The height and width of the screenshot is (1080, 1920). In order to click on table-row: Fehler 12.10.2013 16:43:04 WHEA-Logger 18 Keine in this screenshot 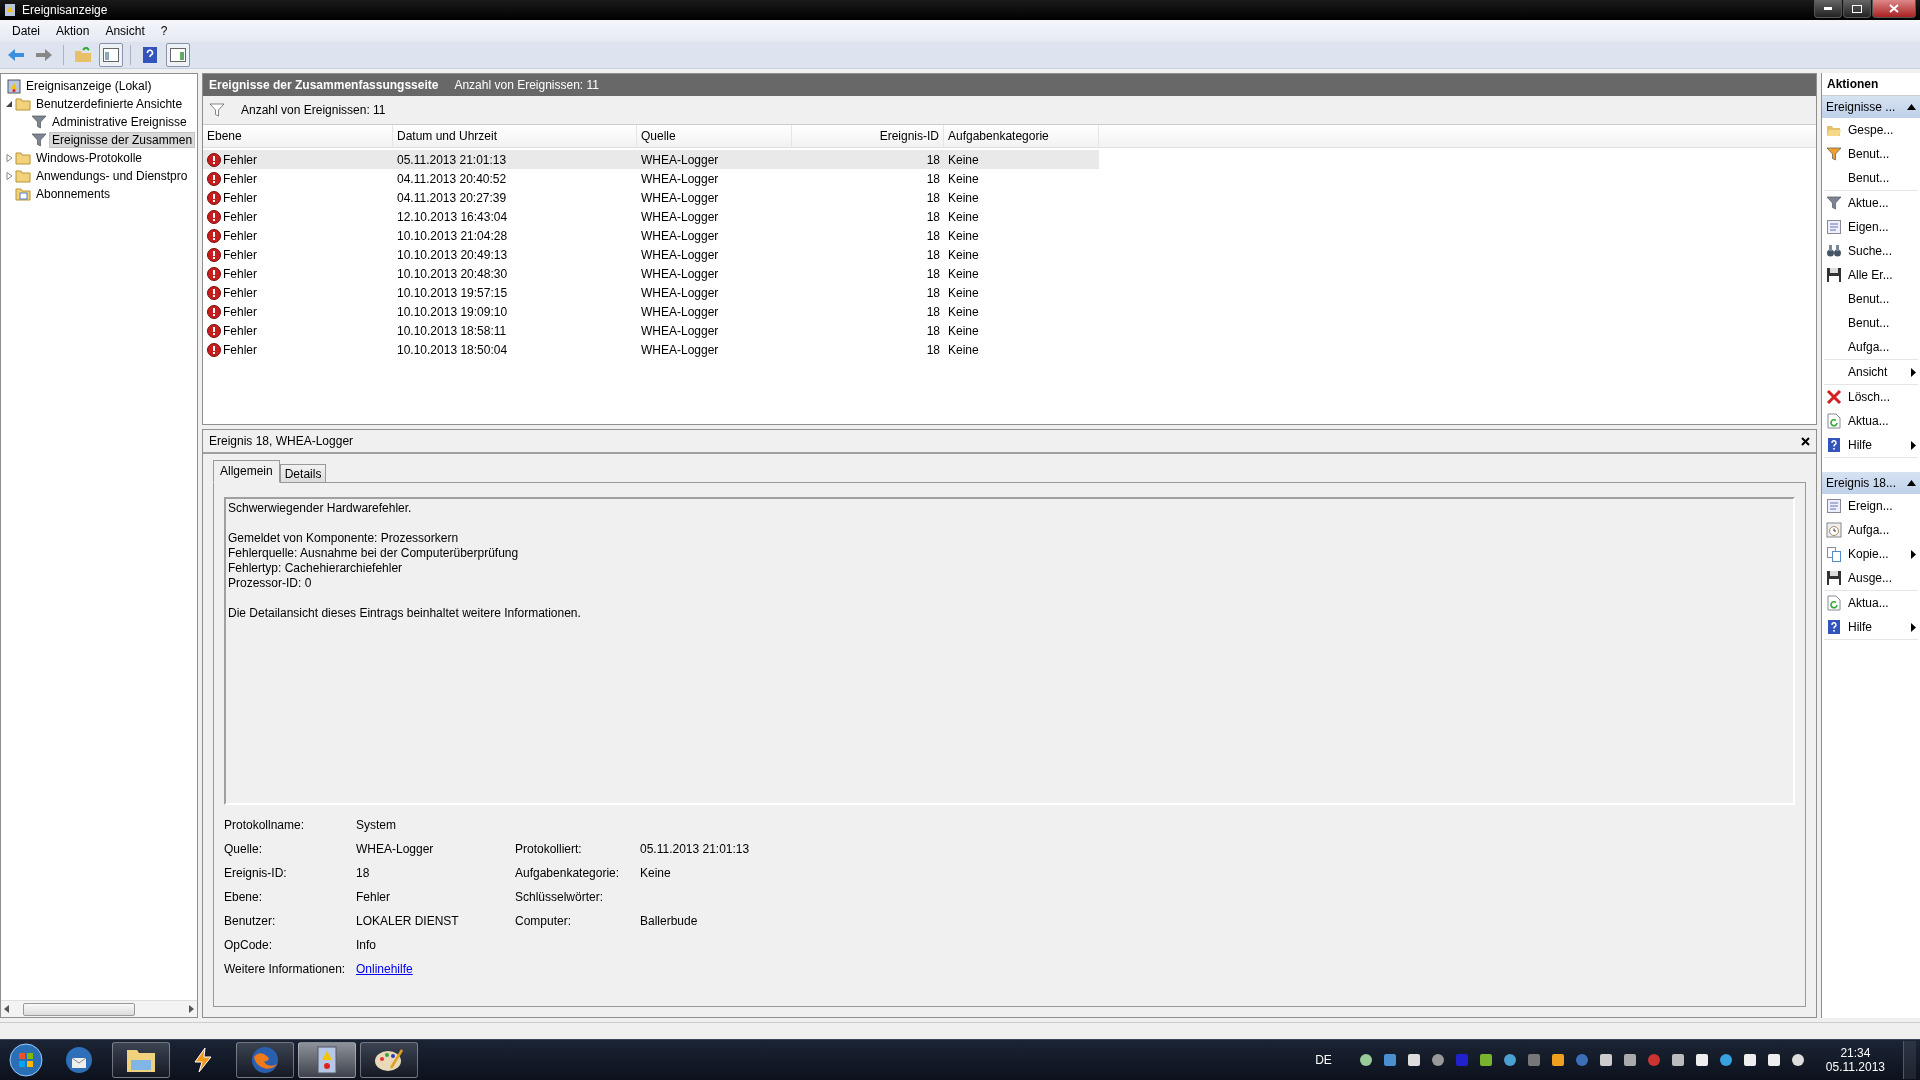, I will do `click(651, 216)`.